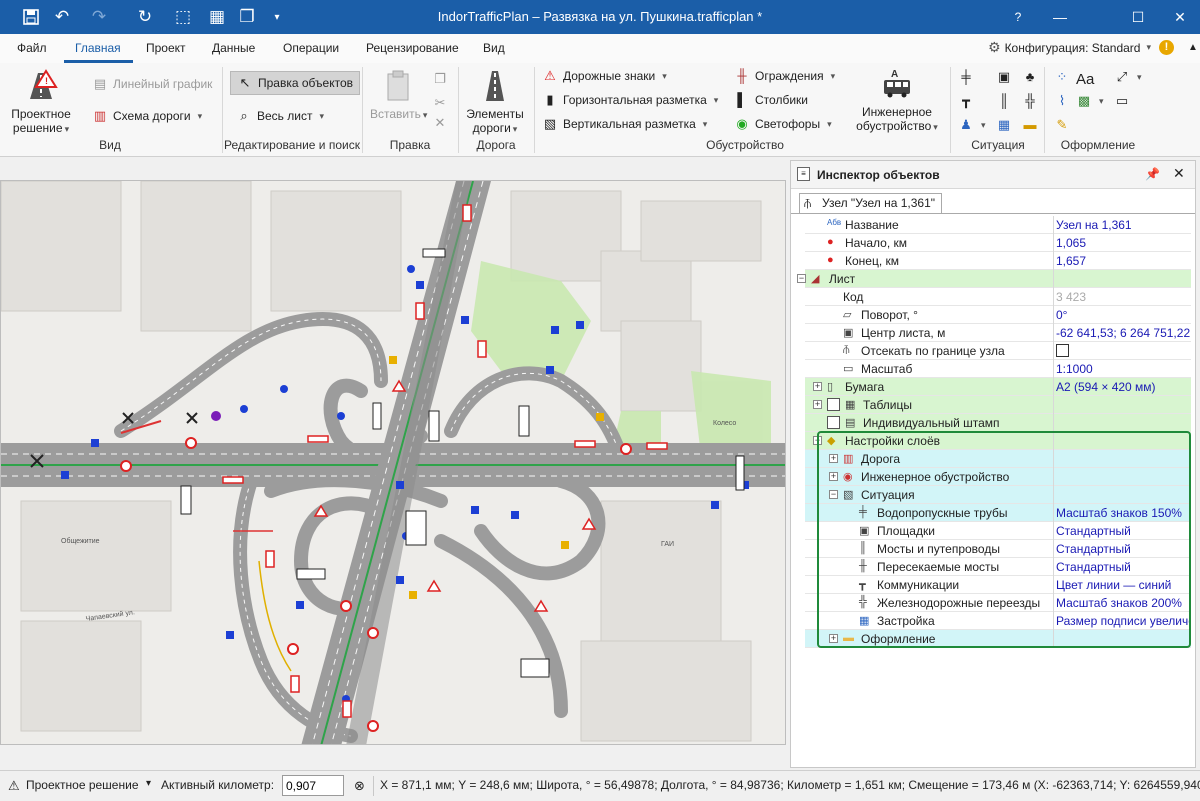 The image size is (1200, 801). Describe the element at coordinates (998, 333) in the screenshot. I see `property-row: ▣ Центр листа, м -62 641,53; 6 264 751,22` at that location.